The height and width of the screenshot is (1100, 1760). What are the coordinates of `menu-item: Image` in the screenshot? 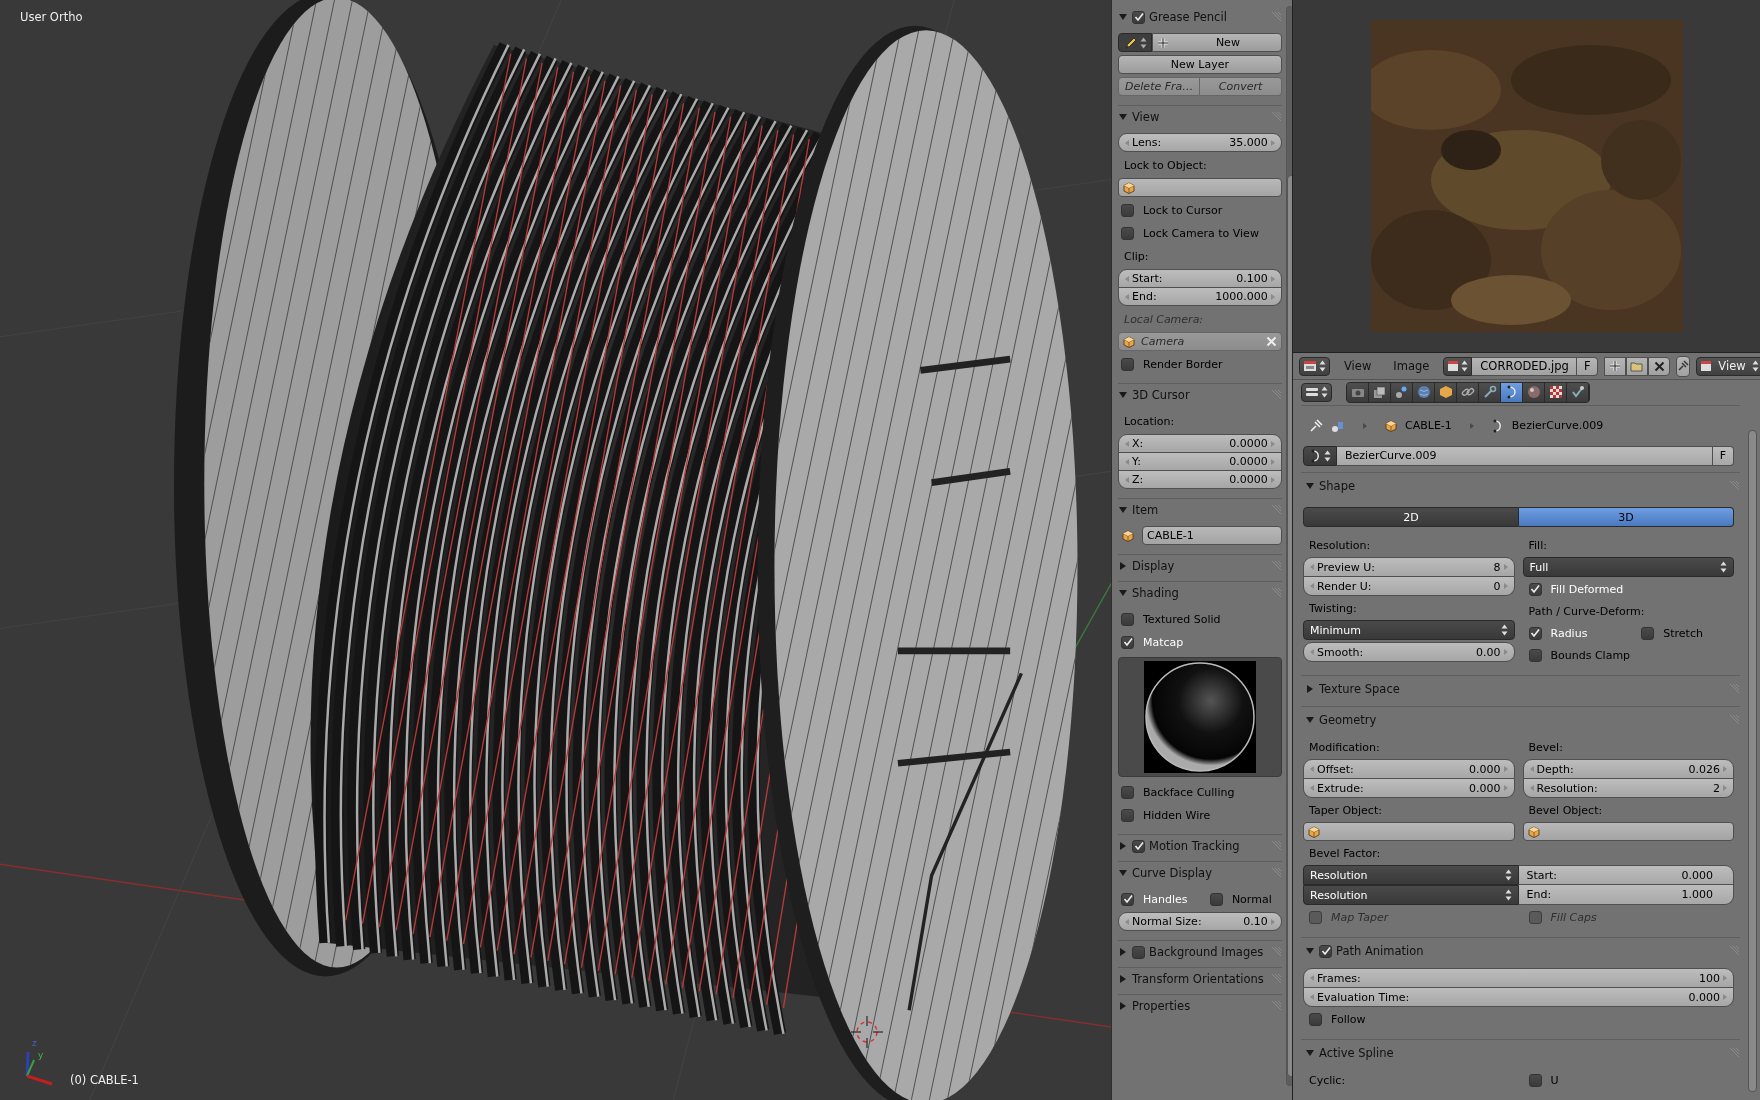 It's located at (1411, 366).